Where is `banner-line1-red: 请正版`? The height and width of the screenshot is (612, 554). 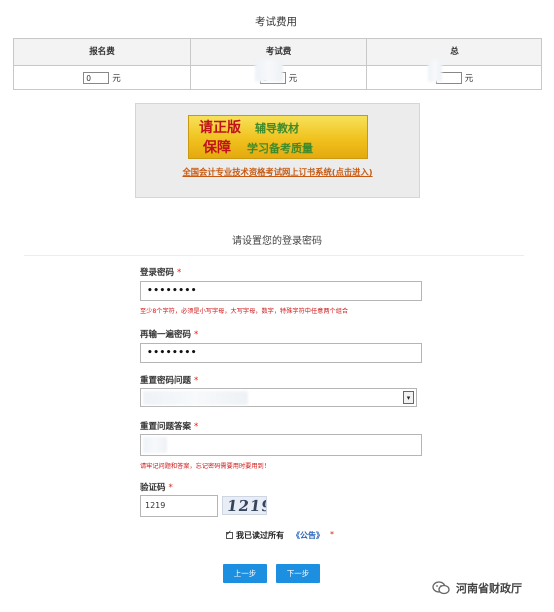
banner-line1-red: 请正版 is located at coordinates (220, 128).